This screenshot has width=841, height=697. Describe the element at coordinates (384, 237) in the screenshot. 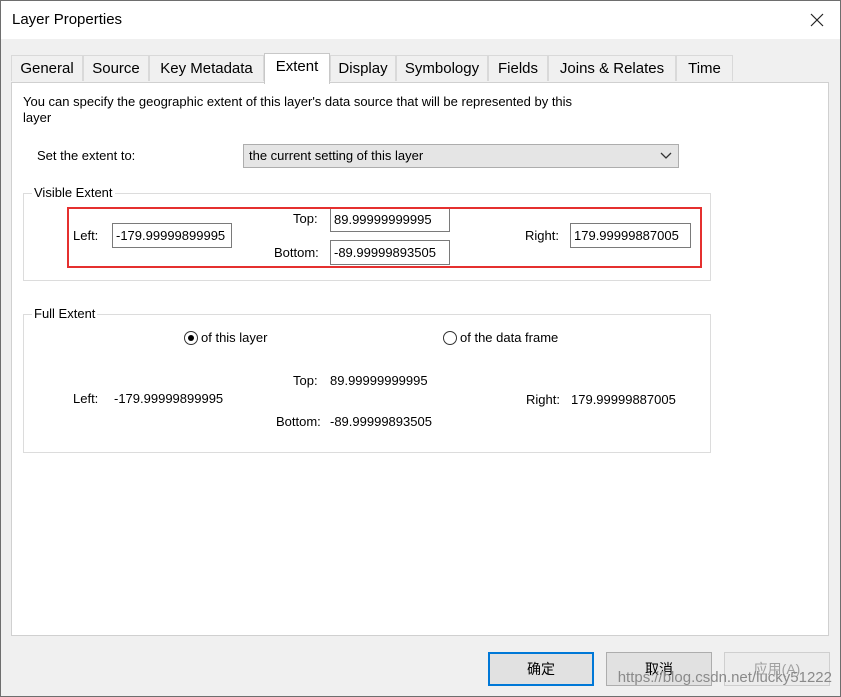

I see `highlight-box` at that location.